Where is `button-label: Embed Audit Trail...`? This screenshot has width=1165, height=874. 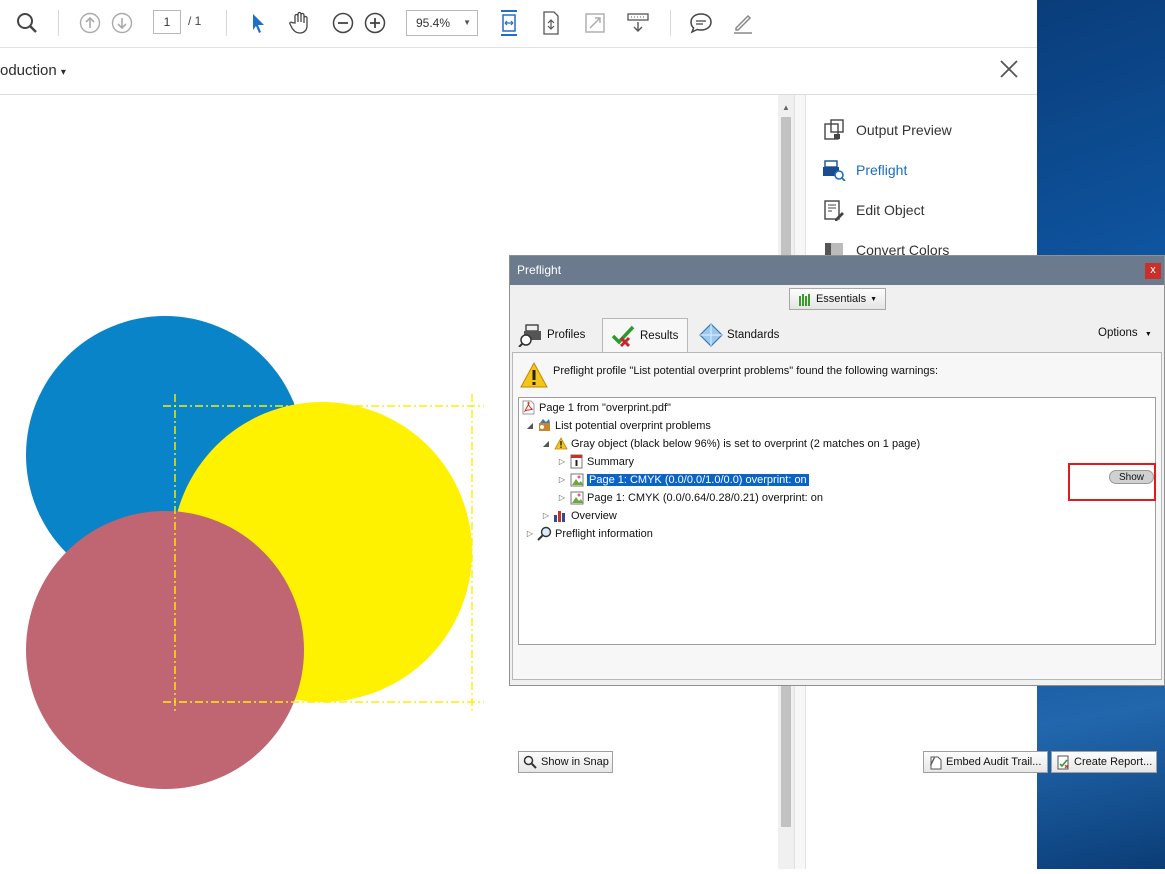
button-label: Embed Audit Trail... is located at coordinates (994, 762).